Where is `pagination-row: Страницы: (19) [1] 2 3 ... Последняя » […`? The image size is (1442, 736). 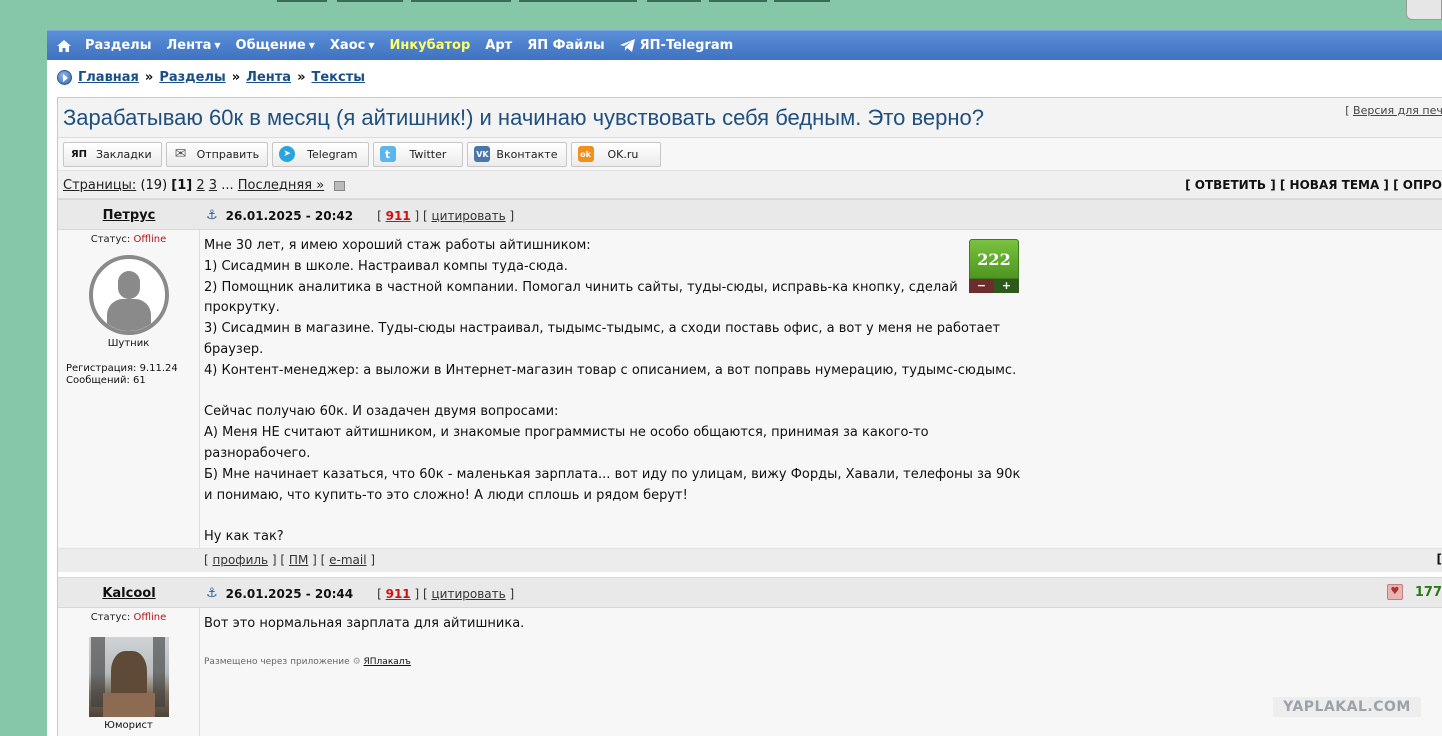
pagination-row: Страницы: (19) [1] 2 3 ... Последняя » [… is located at coordinates (750, 185).